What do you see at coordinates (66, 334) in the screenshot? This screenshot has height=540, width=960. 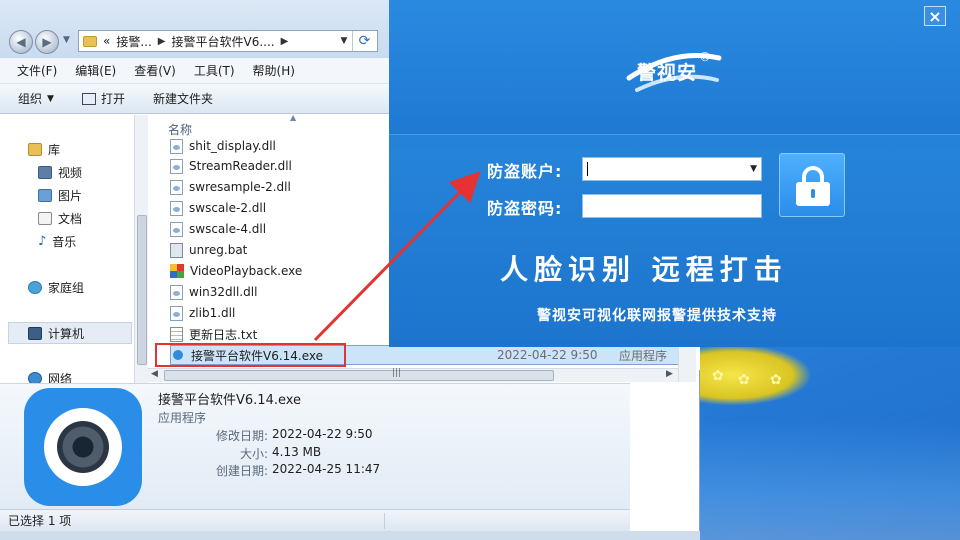 I see `nav-item-label: 计算机` at bounding box center [66, 334].